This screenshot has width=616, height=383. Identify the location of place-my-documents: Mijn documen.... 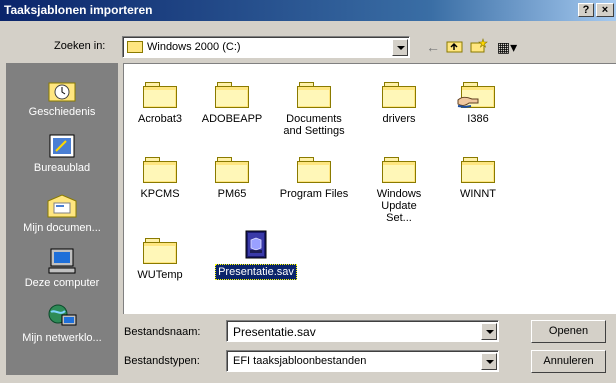
(62, 213).